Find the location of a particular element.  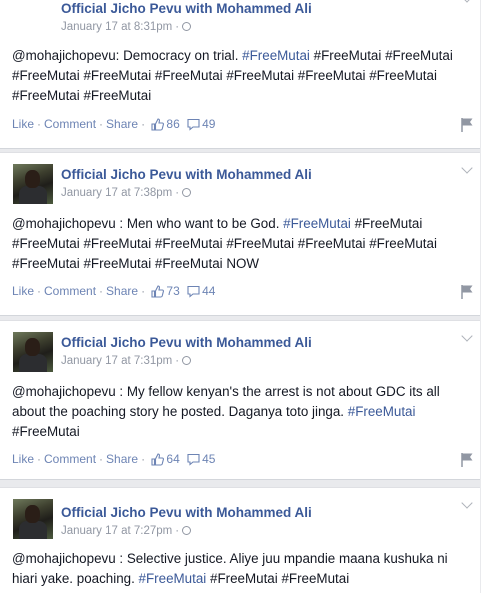

post-meta: January 17 at 7:31pm · is located at coordinates (126, 361).